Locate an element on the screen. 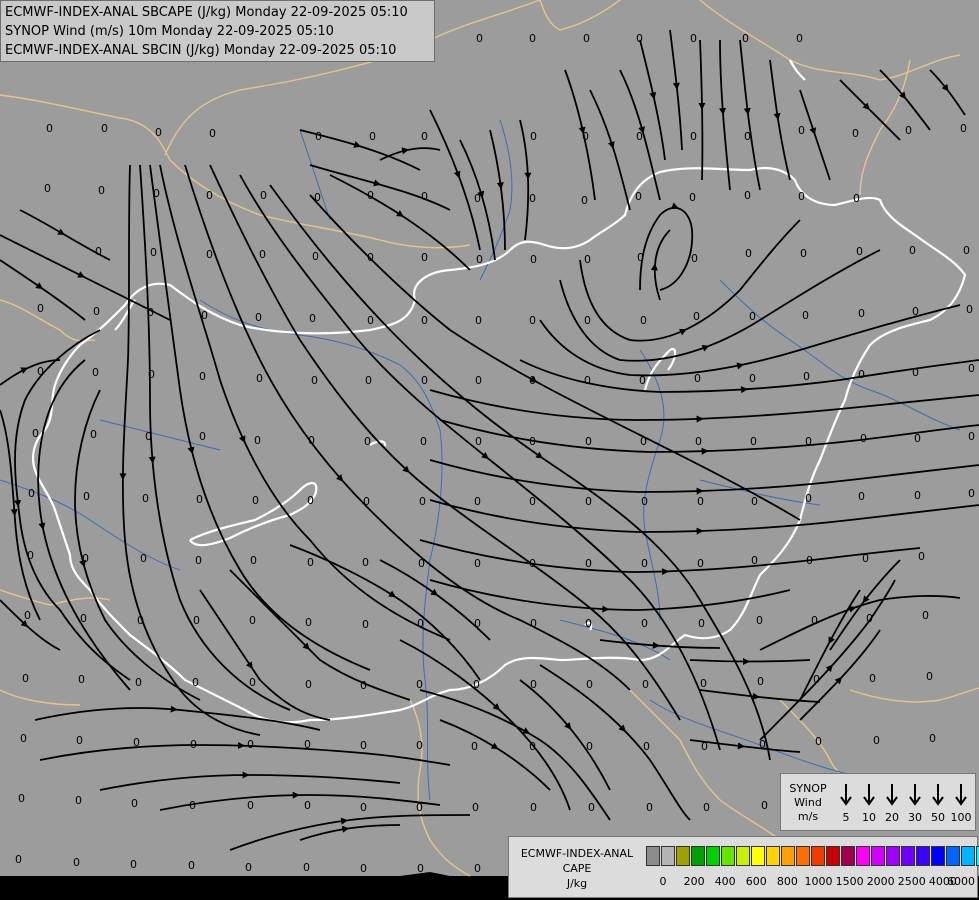 Image resolution: width=979 pixels, height=900 pixels. cape-legend-title: ECMWF-INDEX-ANAL CAPE J/kg is located at coordinates (577, 868).